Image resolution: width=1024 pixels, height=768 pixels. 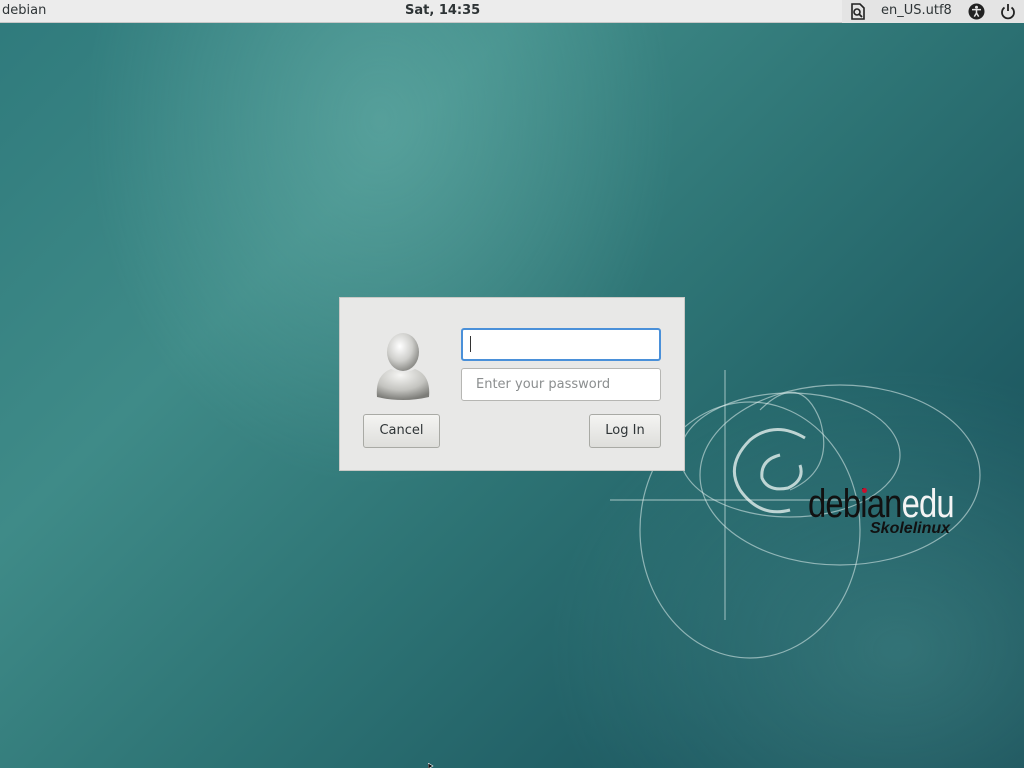 I want to click on locale-selector: en_US.utf8, so click(x=916, y=11).